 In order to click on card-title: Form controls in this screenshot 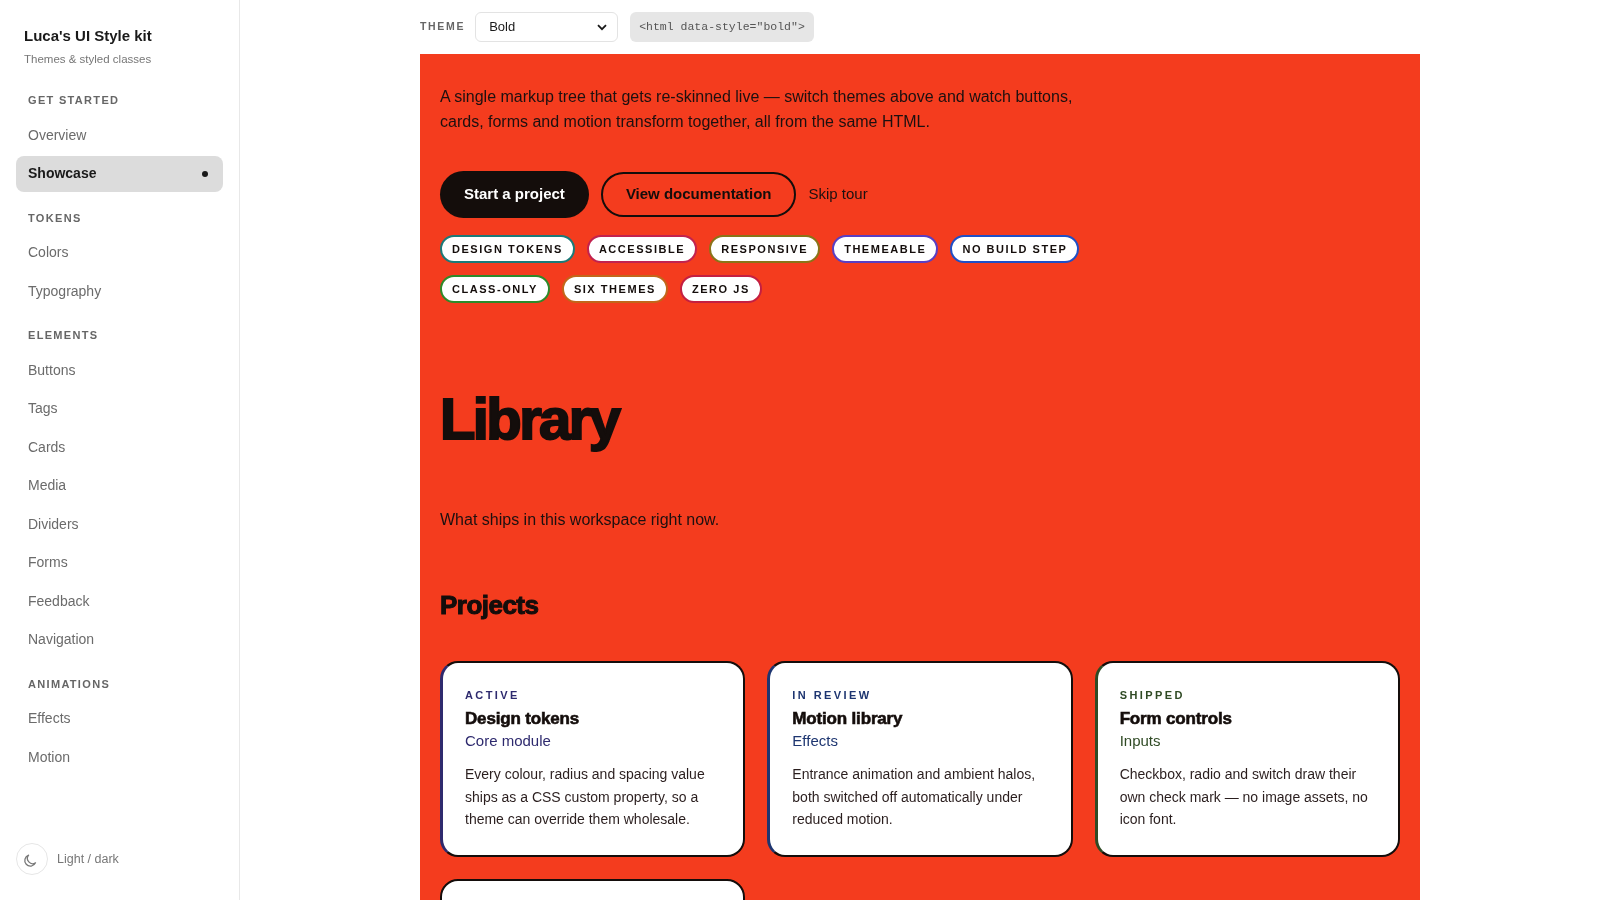, I will do `click(1176, 719)`.